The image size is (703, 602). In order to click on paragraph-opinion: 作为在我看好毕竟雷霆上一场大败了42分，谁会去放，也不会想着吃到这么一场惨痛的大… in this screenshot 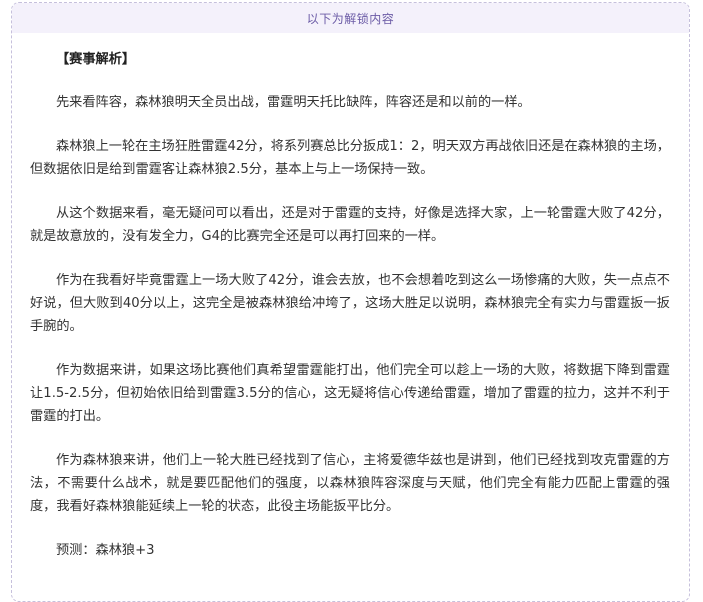, I will do `click(350, 303)`.